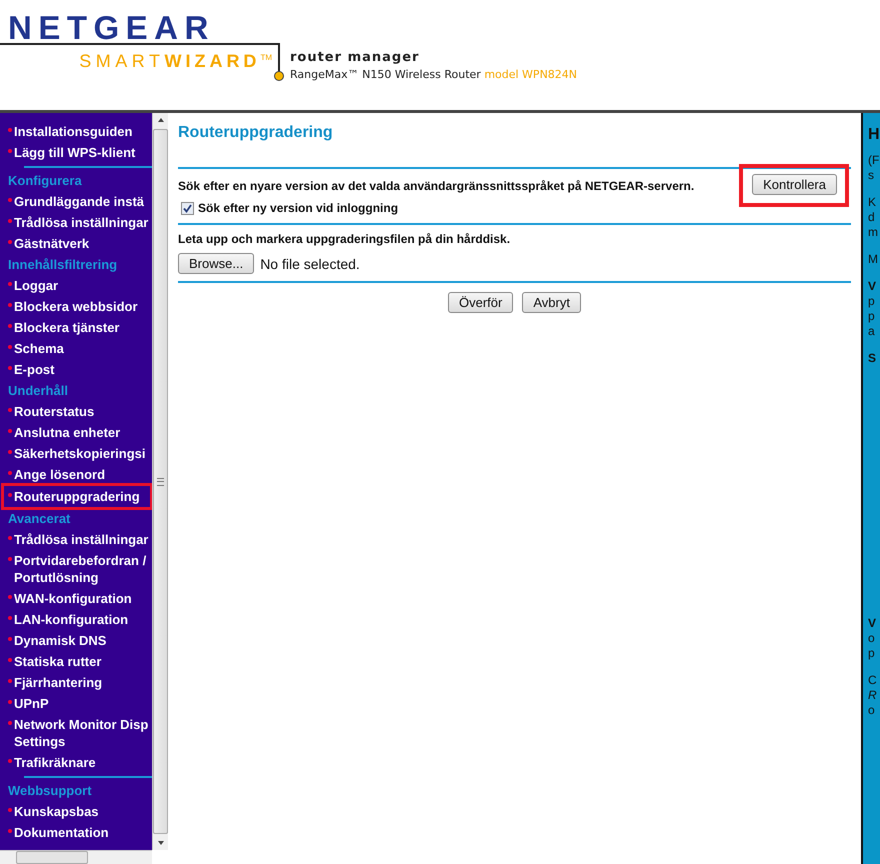 This screenshot has height=864, width=880. I want to click on action-button: Överför, so click(481, 302).